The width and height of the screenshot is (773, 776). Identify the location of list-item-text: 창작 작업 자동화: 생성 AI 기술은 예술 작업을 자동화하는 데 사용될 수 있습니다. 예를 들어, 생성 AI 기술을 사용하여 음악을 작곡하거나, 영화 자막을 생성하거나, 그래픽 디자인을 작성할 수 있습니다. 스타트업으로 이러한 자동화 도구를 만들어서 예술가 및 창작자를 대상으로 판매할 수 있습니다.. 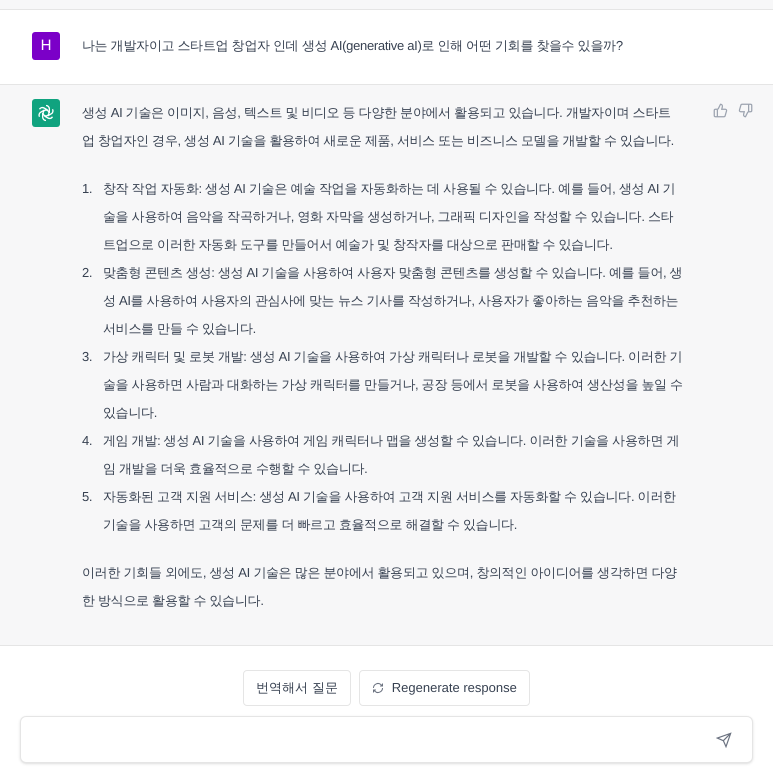
(389, 217).